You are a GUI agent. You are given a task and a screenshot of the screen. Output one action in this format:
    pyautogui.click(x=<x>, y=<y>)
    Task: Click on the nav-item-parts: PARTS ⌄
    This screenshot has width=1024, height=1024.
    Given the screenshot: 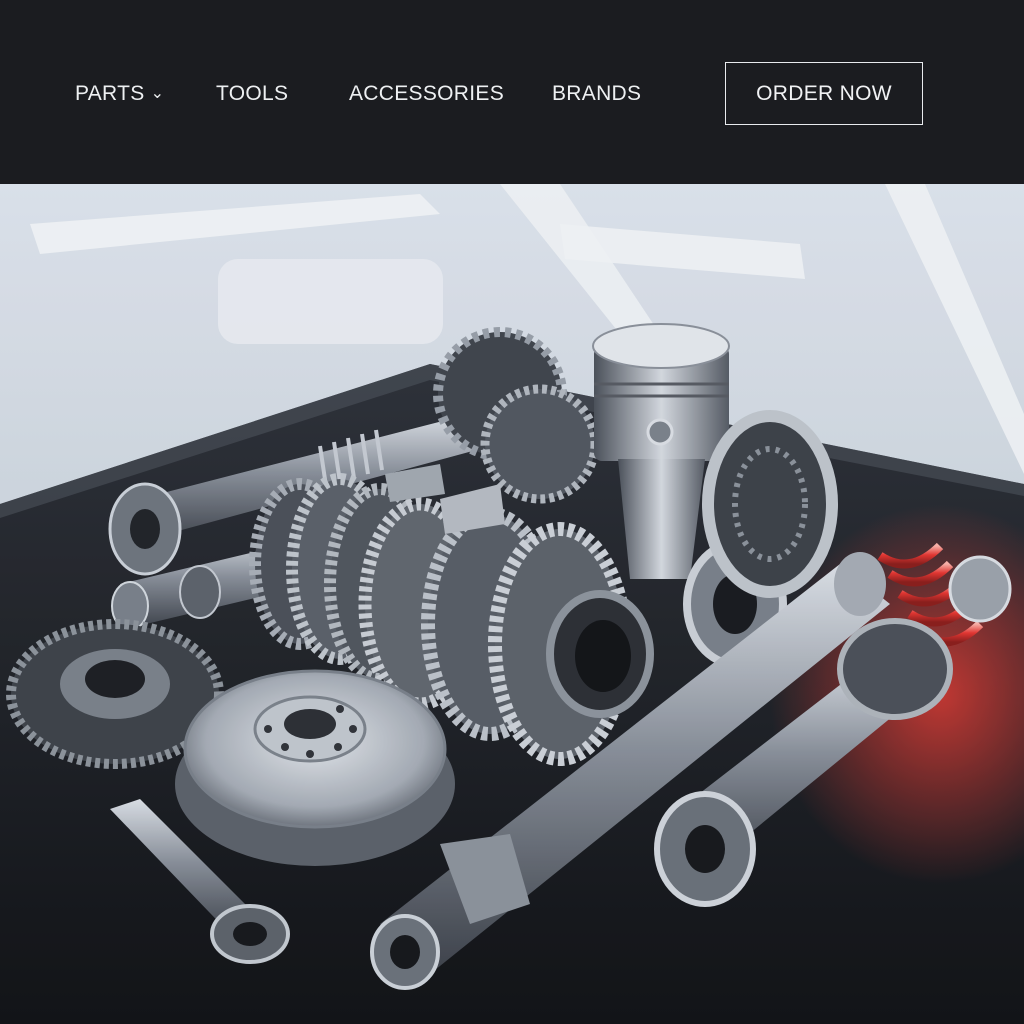 What is the action you would take?
    pyautogui.click(x=119, y=94)
    